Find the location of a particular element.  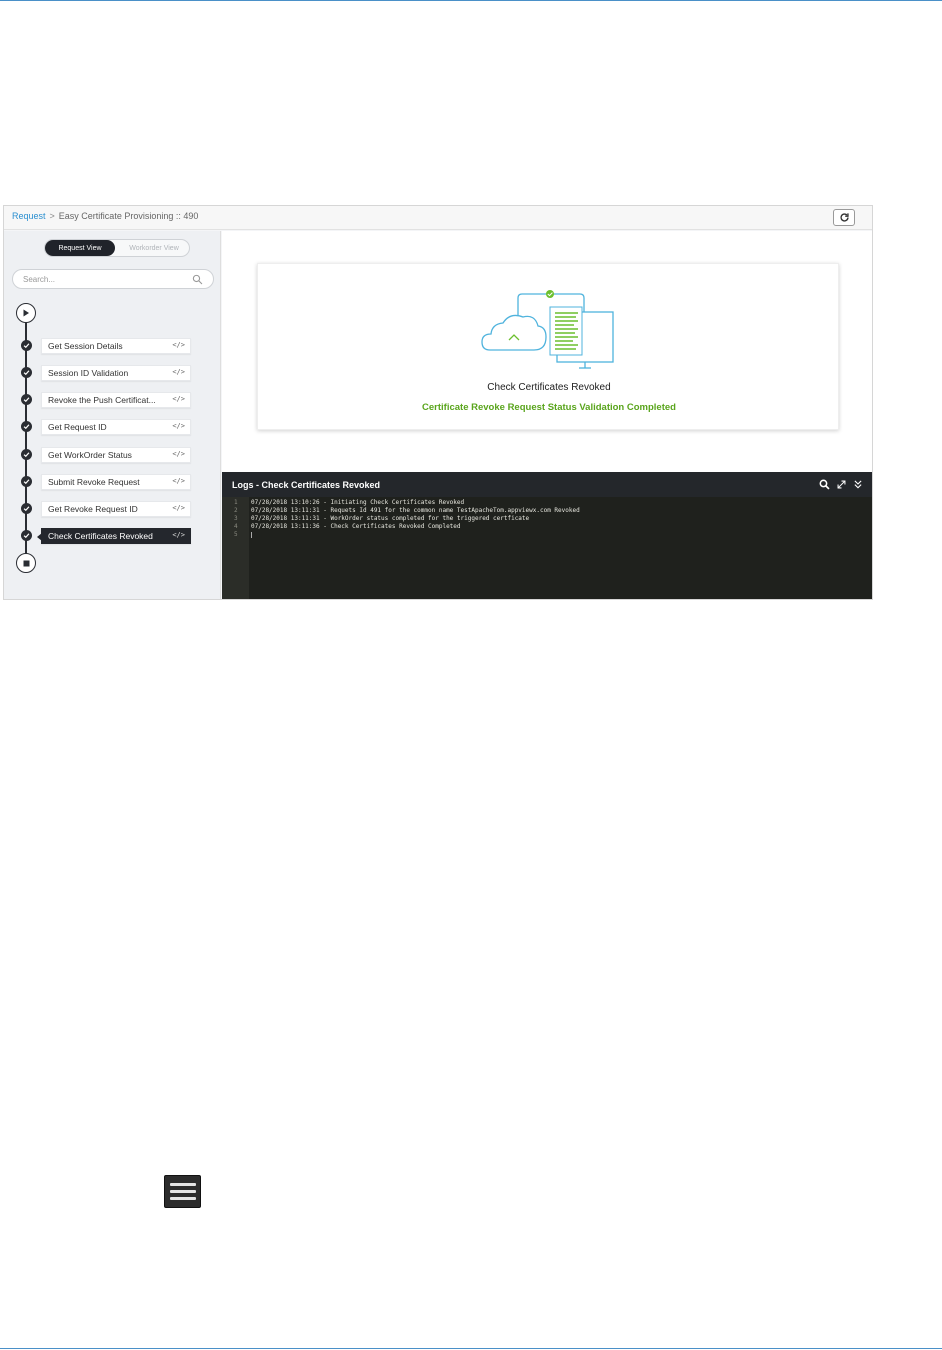

workorder-view-tab: Workorder View is located at coordinates (154, 248).